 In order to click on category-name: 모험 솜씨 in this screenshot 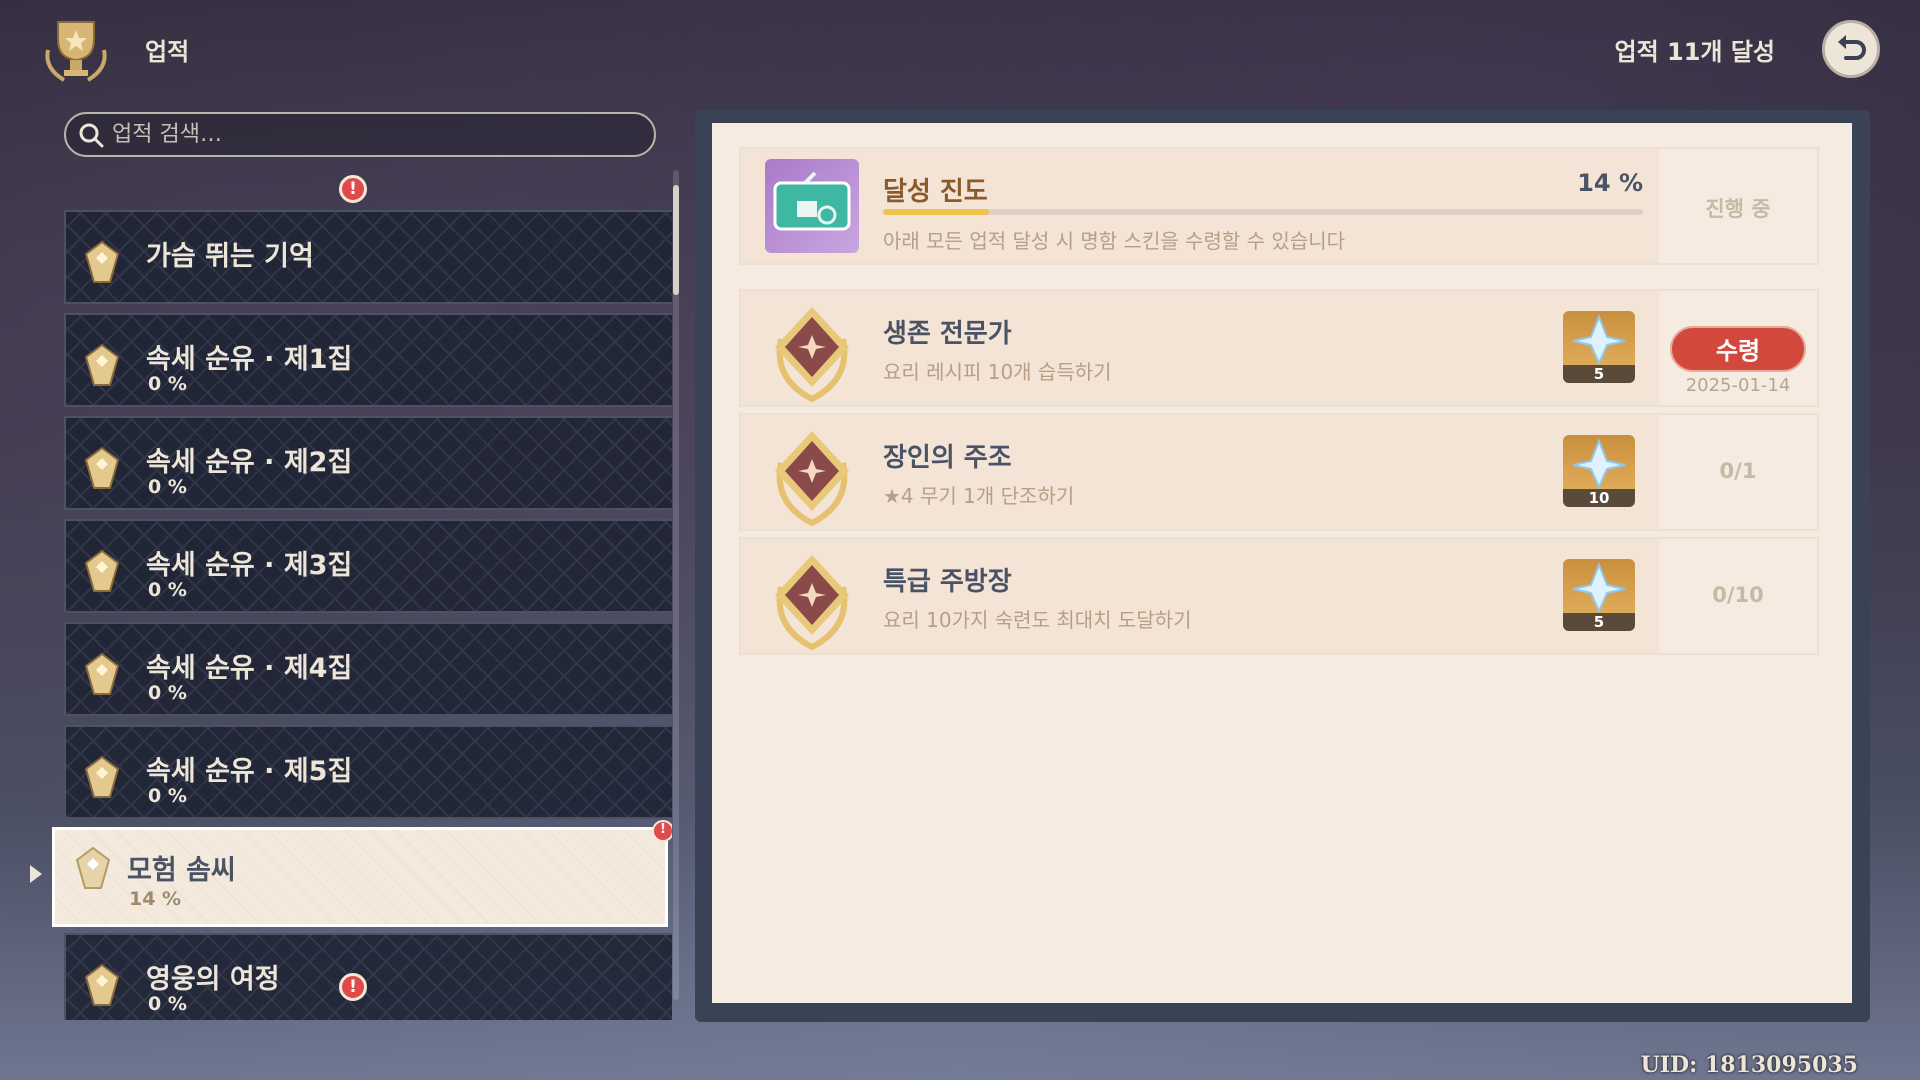, I will do `click(181, 870)`.